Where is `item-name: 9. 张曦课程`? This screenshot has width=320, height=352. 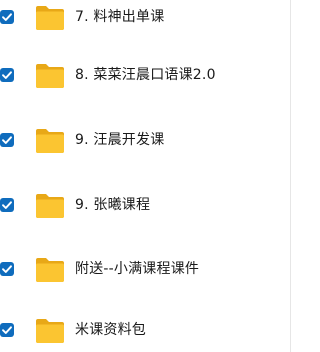
item-name: 9. 张曦课程 is located at coordinates (113, 205).